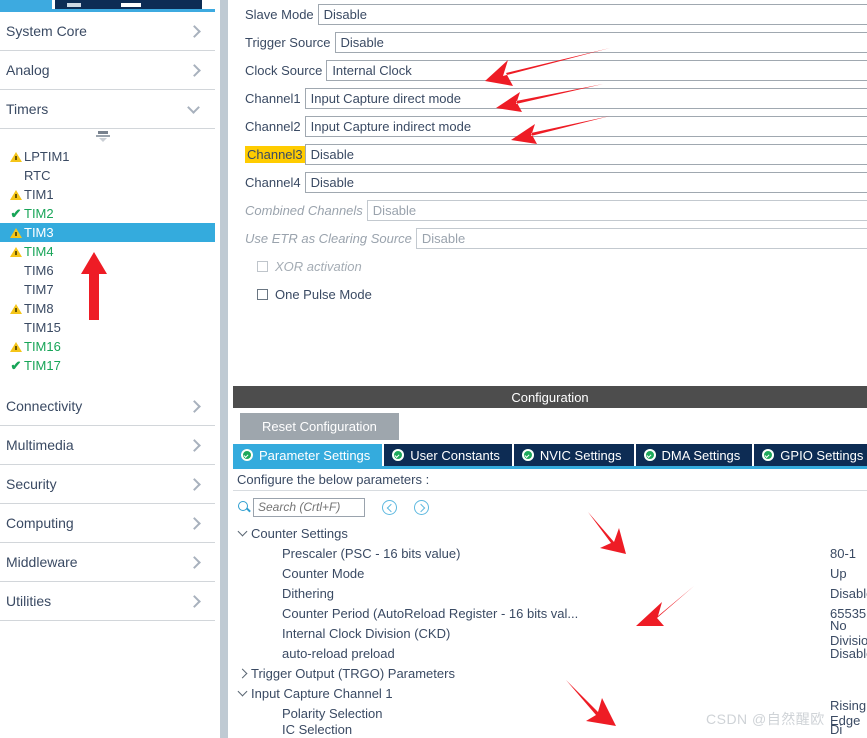  I want to click on tab-nvic-settings: NVIC Settings, so click(573, 455).